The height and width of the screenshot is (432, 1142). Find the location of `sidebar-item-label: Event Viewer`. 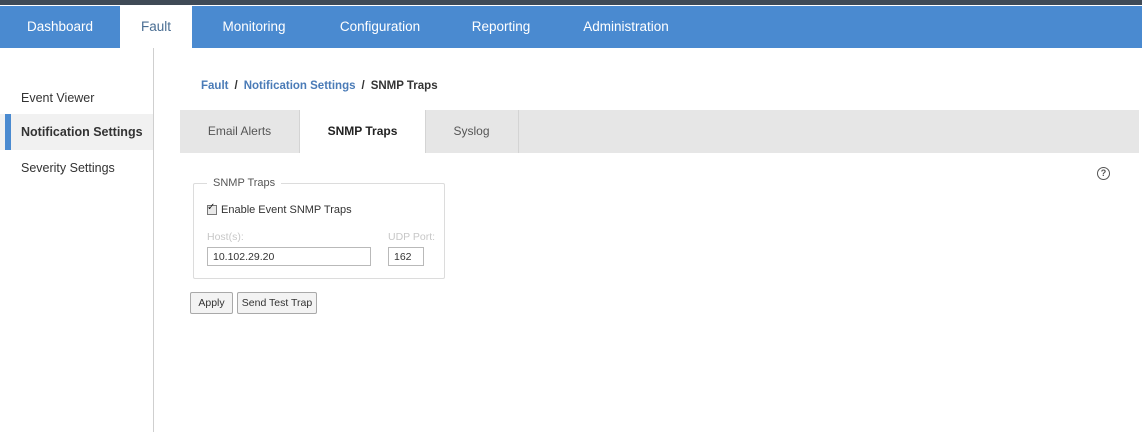

sidebar-item-label: Event Viewer is located at coordinates (58, 98).